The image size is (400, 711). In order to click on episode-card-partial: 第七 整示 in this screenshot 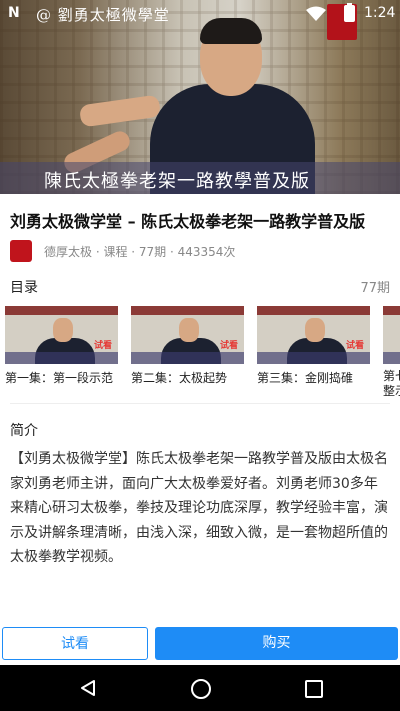, I will do `click(391, 352)`.